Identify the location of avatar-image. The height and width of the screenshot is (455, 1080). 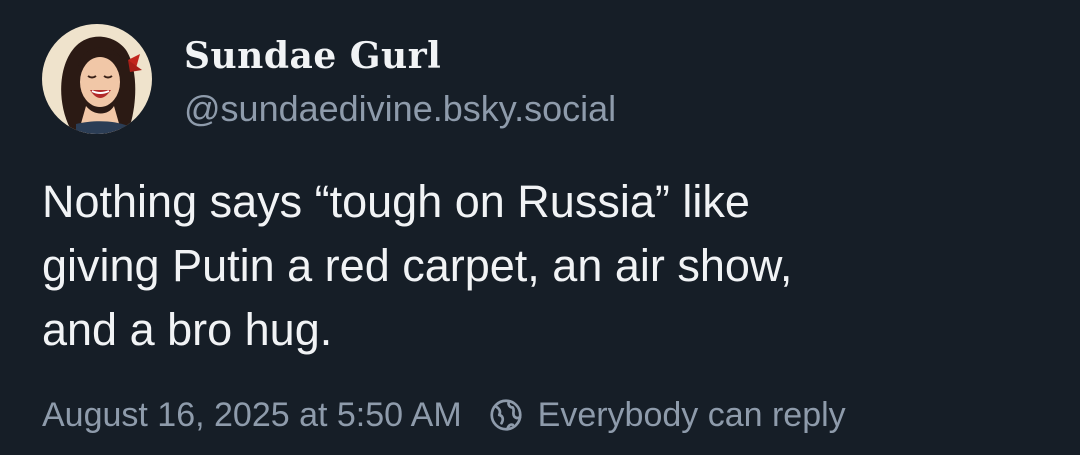
(97, 79).